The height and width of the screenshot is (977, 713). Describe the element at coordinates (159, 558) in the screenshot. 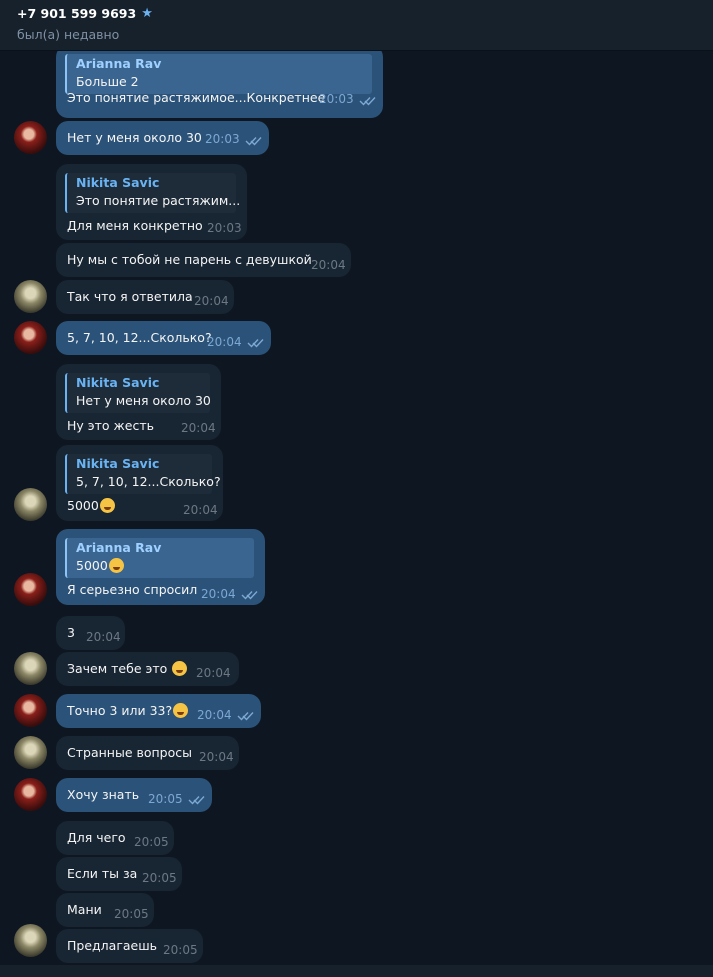

I see `reply-quote: Arianna Rav 5000` at that location.